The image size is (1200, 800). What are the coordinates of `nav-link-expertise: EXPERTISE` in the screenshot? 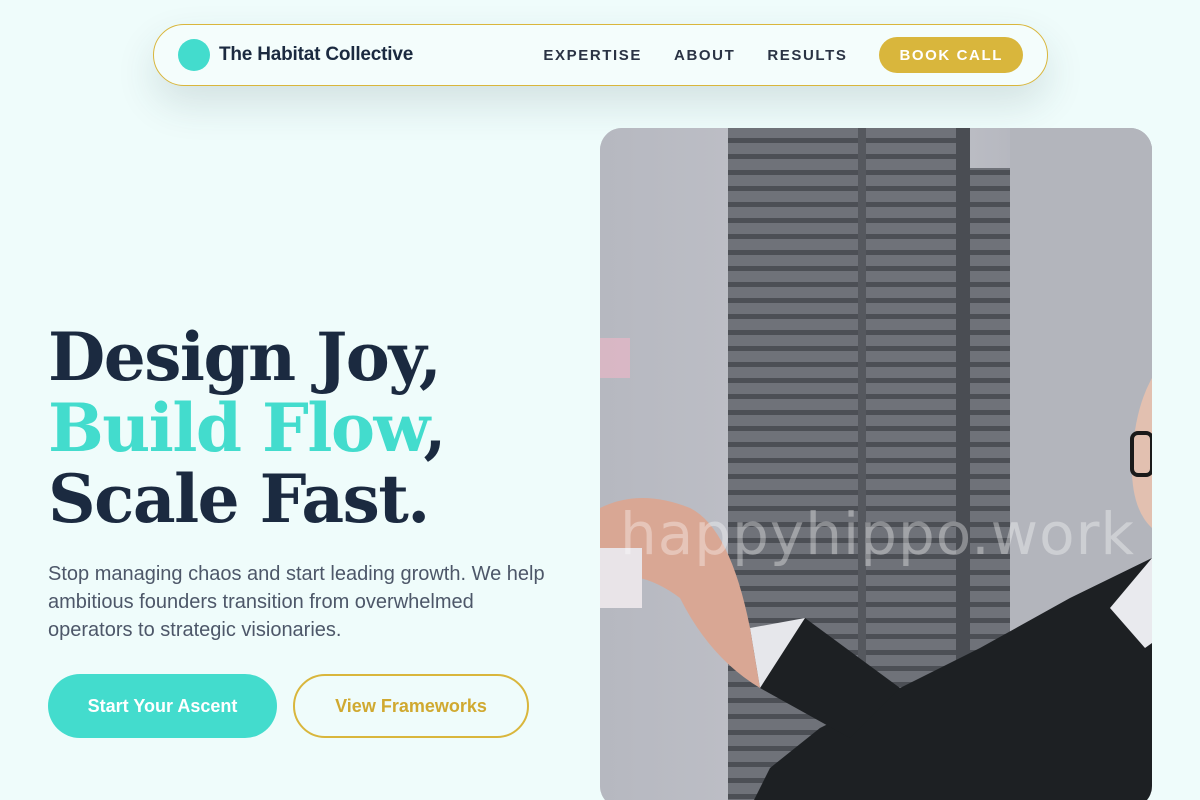 It's located at (592, 55).